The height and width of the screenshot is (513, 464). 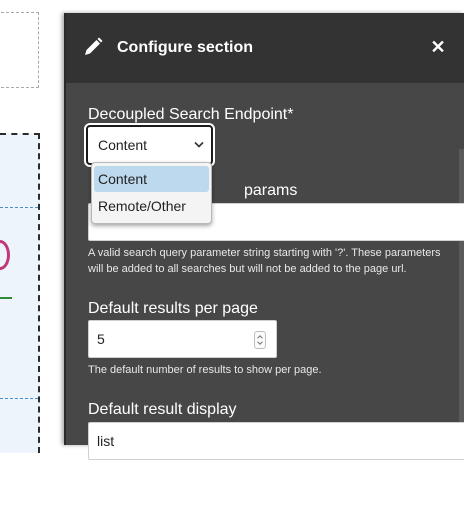 What do you see at coordinates (265, 48) in the screenshot?
I see `panel-header: Configure section ✕` at bounding box center [265, 48].